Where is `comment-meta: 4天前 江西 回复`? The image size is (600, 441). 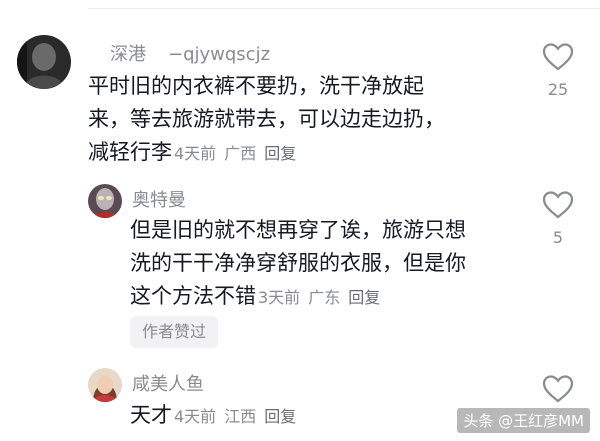 comment-meta: 4天前 江西 回复 is located at coordinates (239, 416).